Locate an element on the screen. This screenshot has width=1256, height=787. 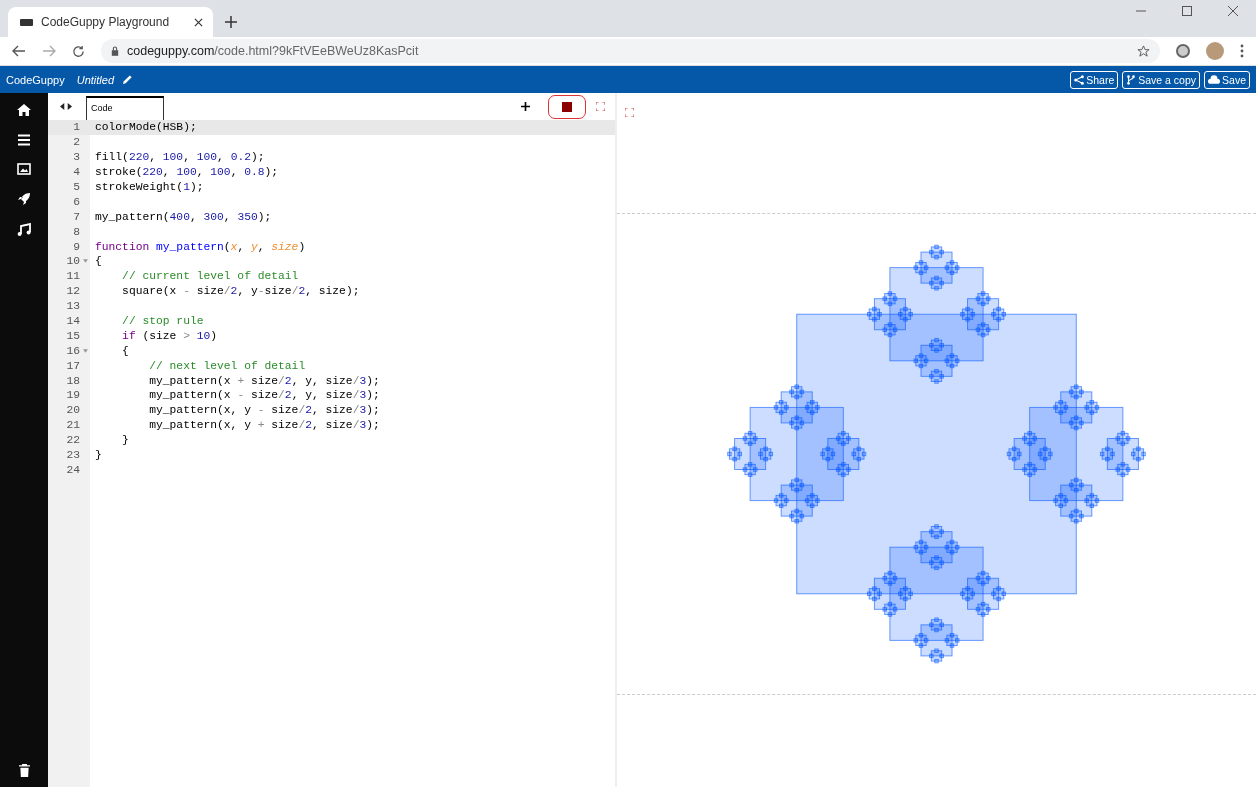
document-title: Untitled is located at coordinates (95, 79).